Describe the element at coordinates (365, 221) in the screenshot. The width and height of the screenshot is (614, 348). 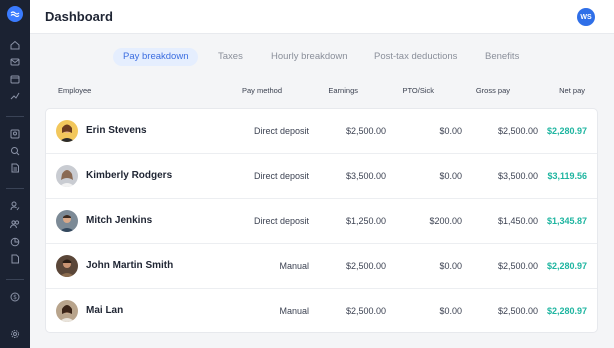
I see `earnings: $1,250.00` at that location.